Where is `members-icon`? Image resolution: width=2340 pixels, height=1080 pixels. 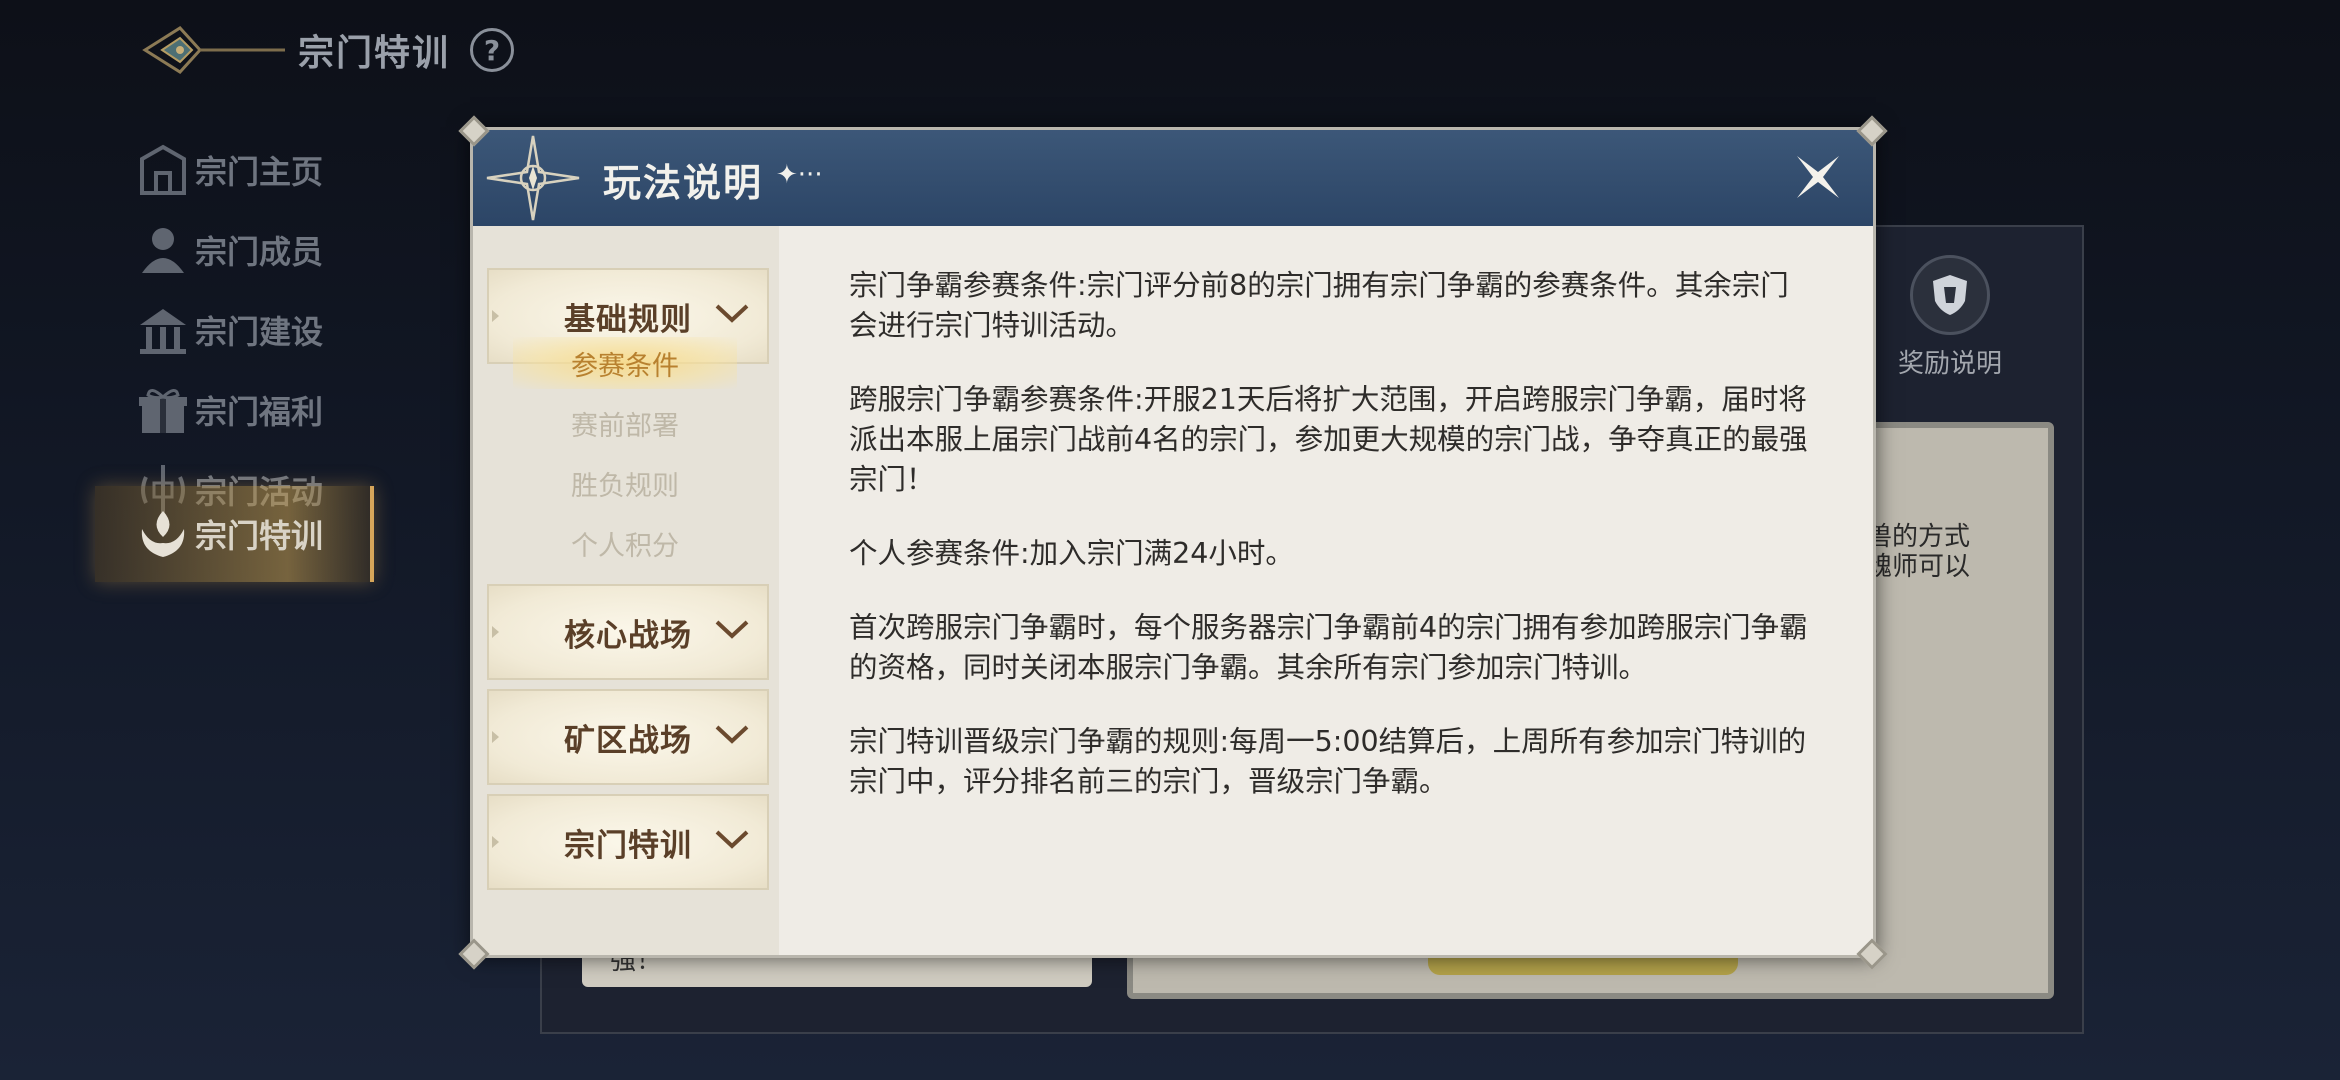 members-icon is located at coordinates (163, 250).